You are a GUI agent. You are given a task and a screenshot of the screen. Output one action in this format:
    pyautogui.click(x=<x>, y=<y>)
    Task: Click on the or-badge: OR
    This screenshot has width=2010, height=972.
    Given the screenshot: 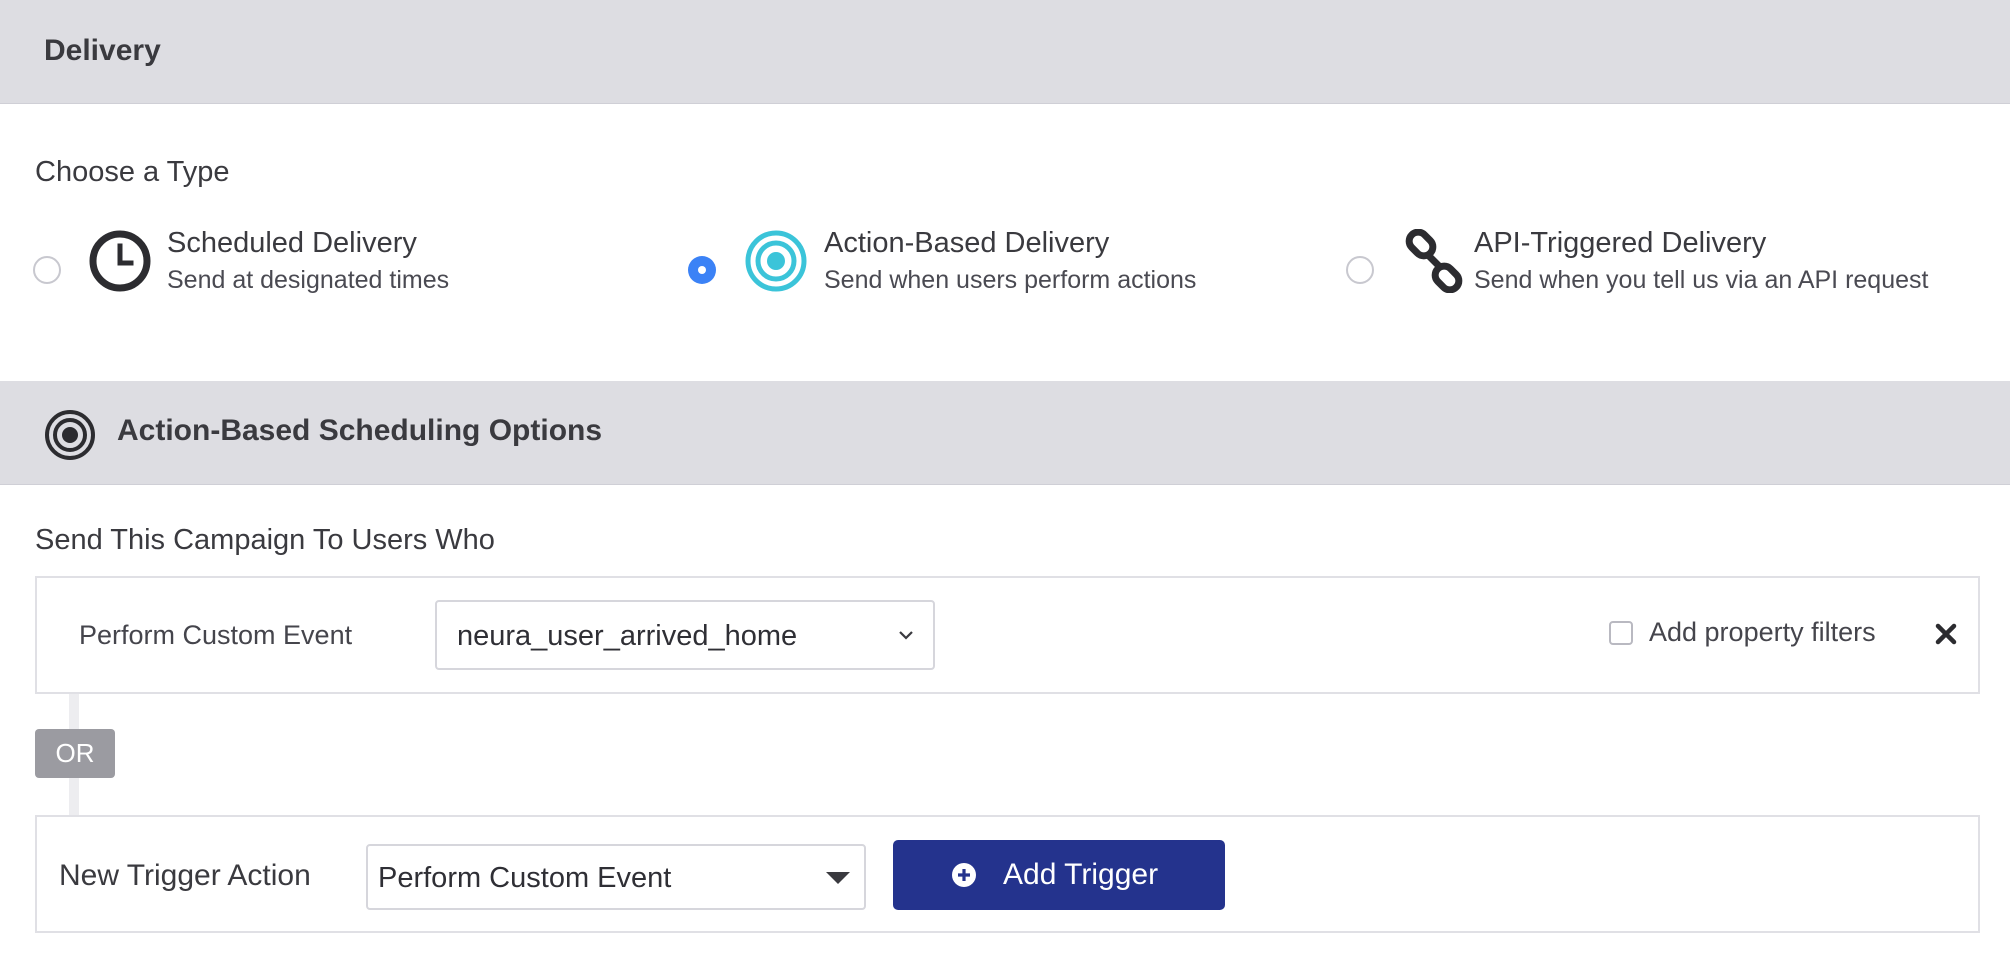 What is the action you would take?
    pyautogui.click(x=75, y=753)
    